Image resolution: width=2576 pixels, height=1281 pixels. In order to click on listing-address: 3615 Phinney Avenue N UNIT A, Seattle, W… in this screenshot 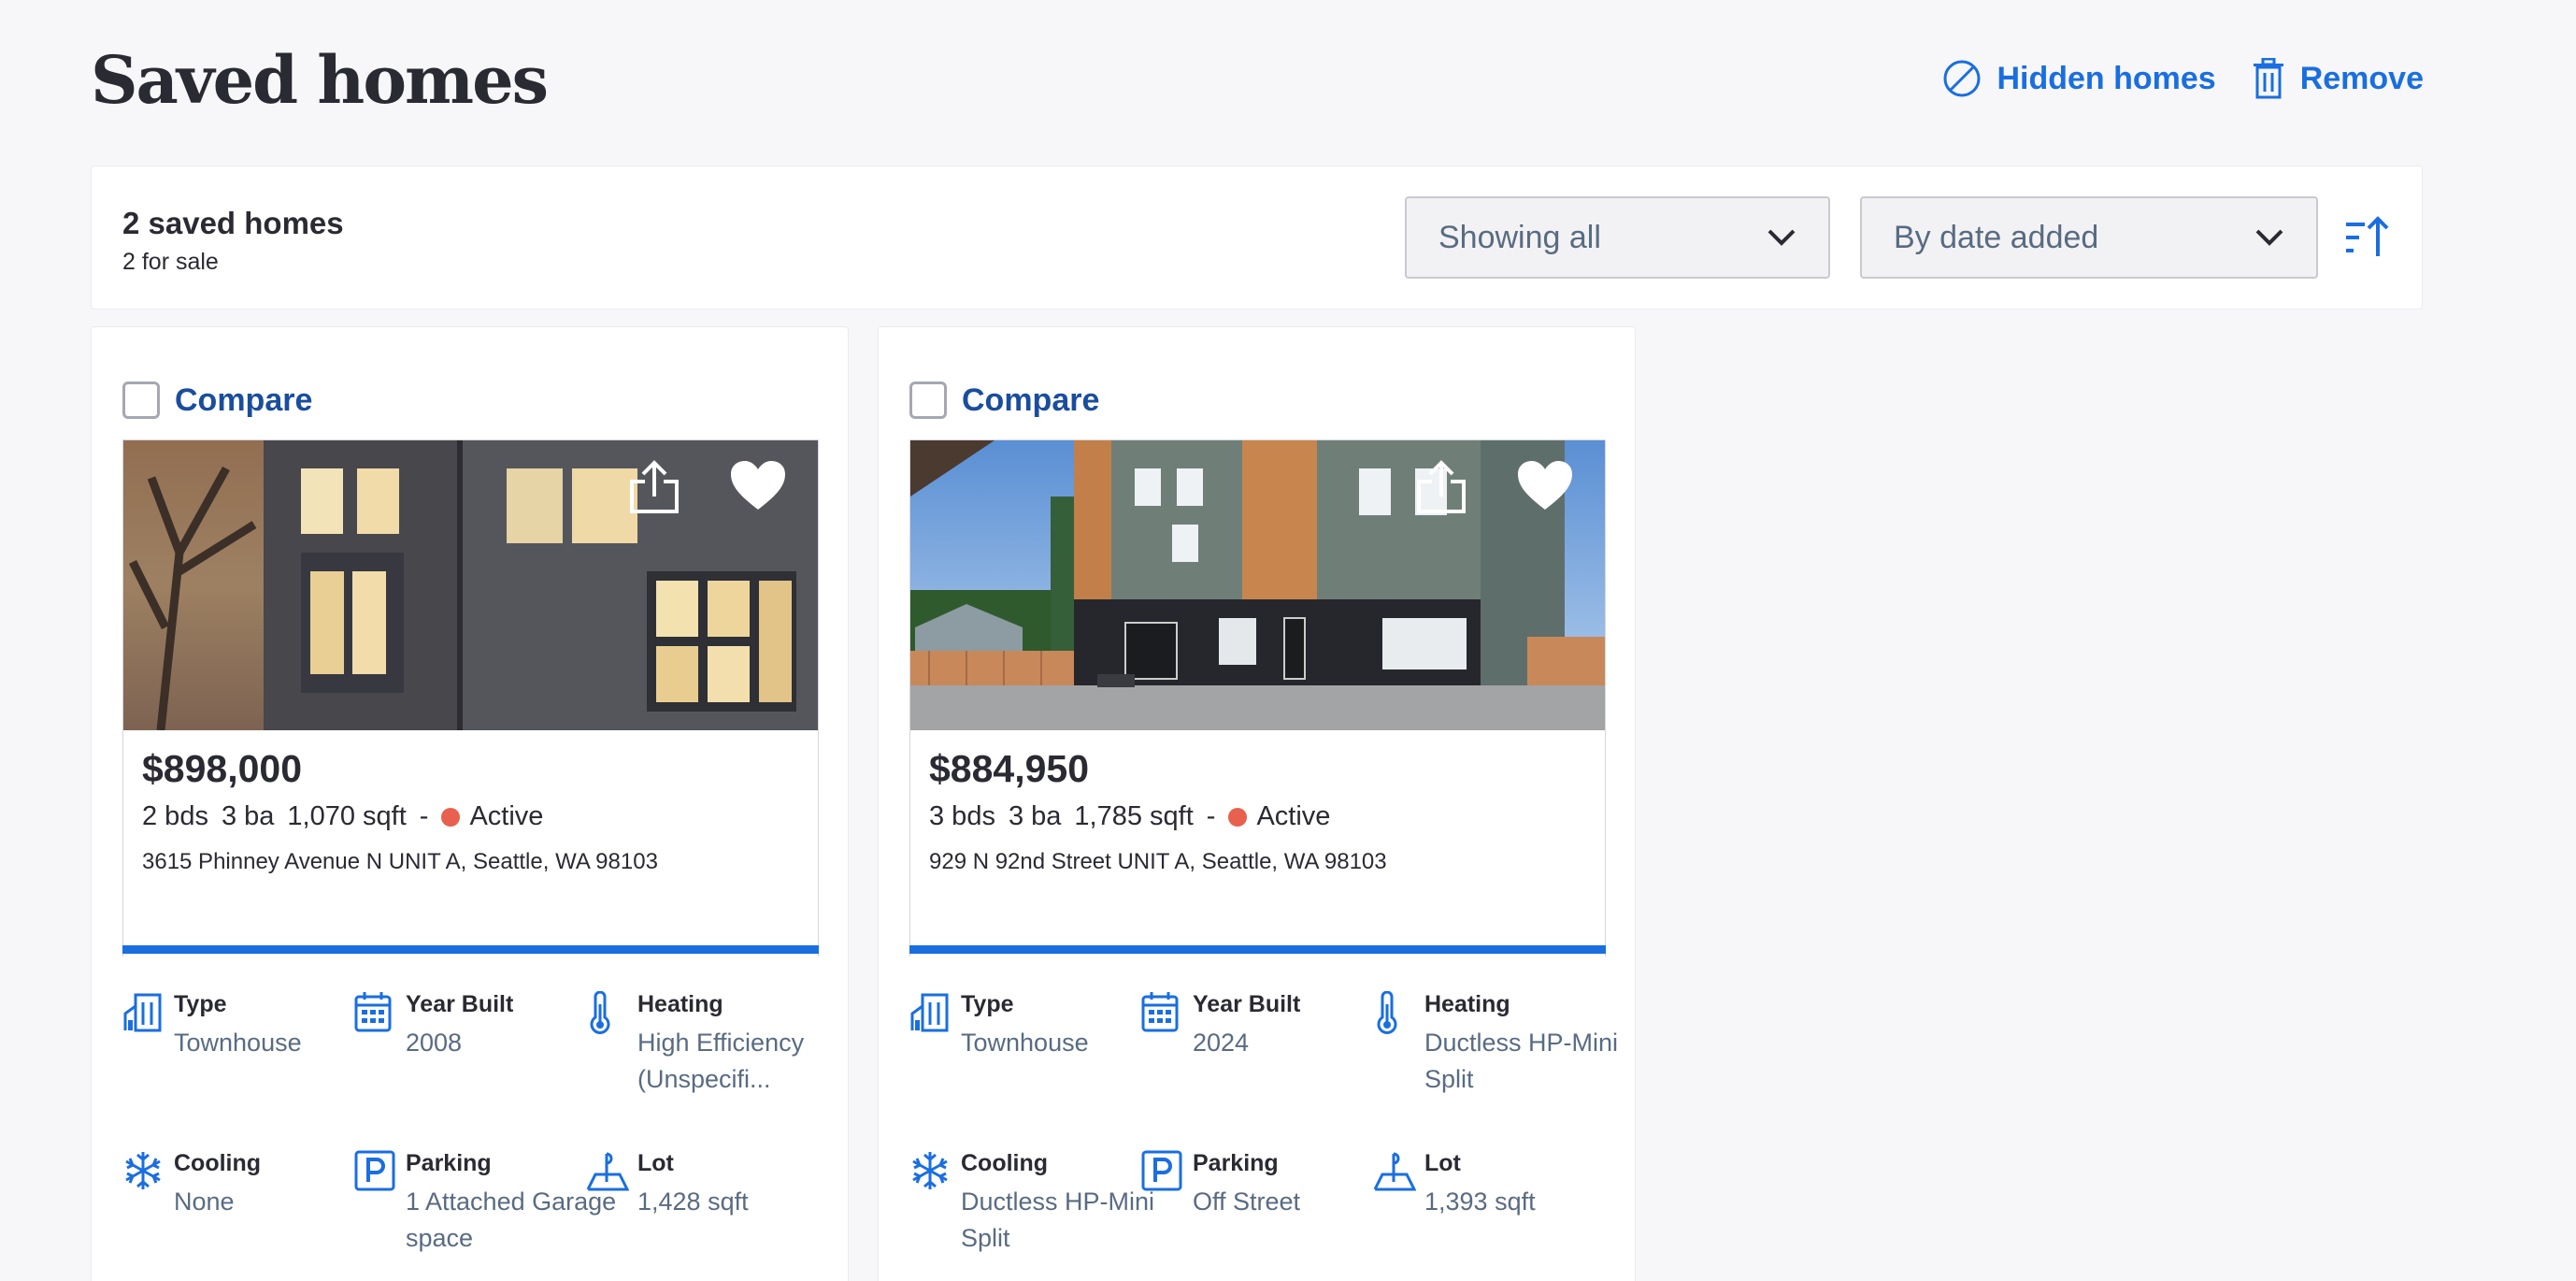, I will do `click(400, 862)`.